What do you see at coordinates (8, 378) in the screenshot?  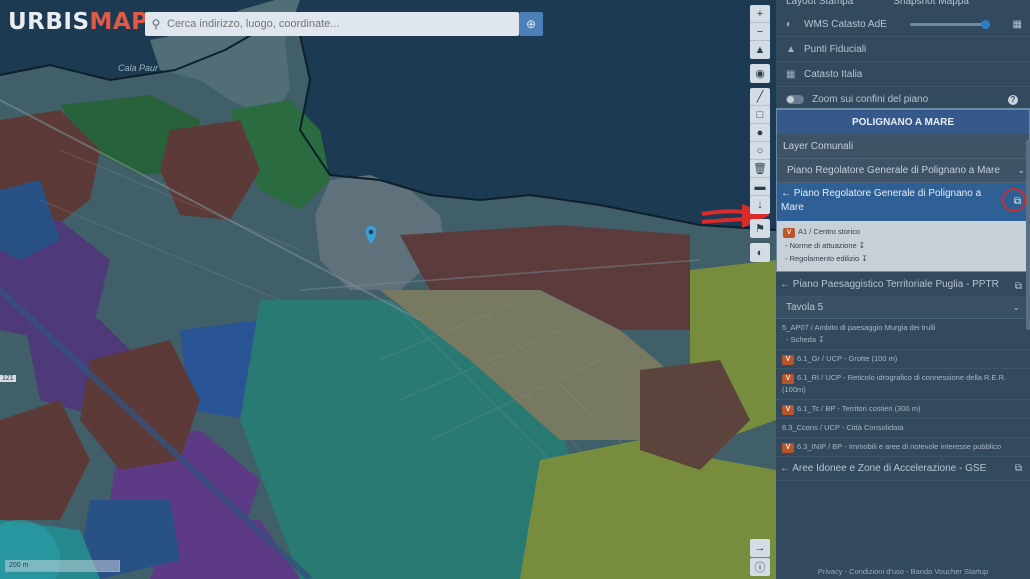 I see `road-badge: 121` at bounding box center [8, 378].